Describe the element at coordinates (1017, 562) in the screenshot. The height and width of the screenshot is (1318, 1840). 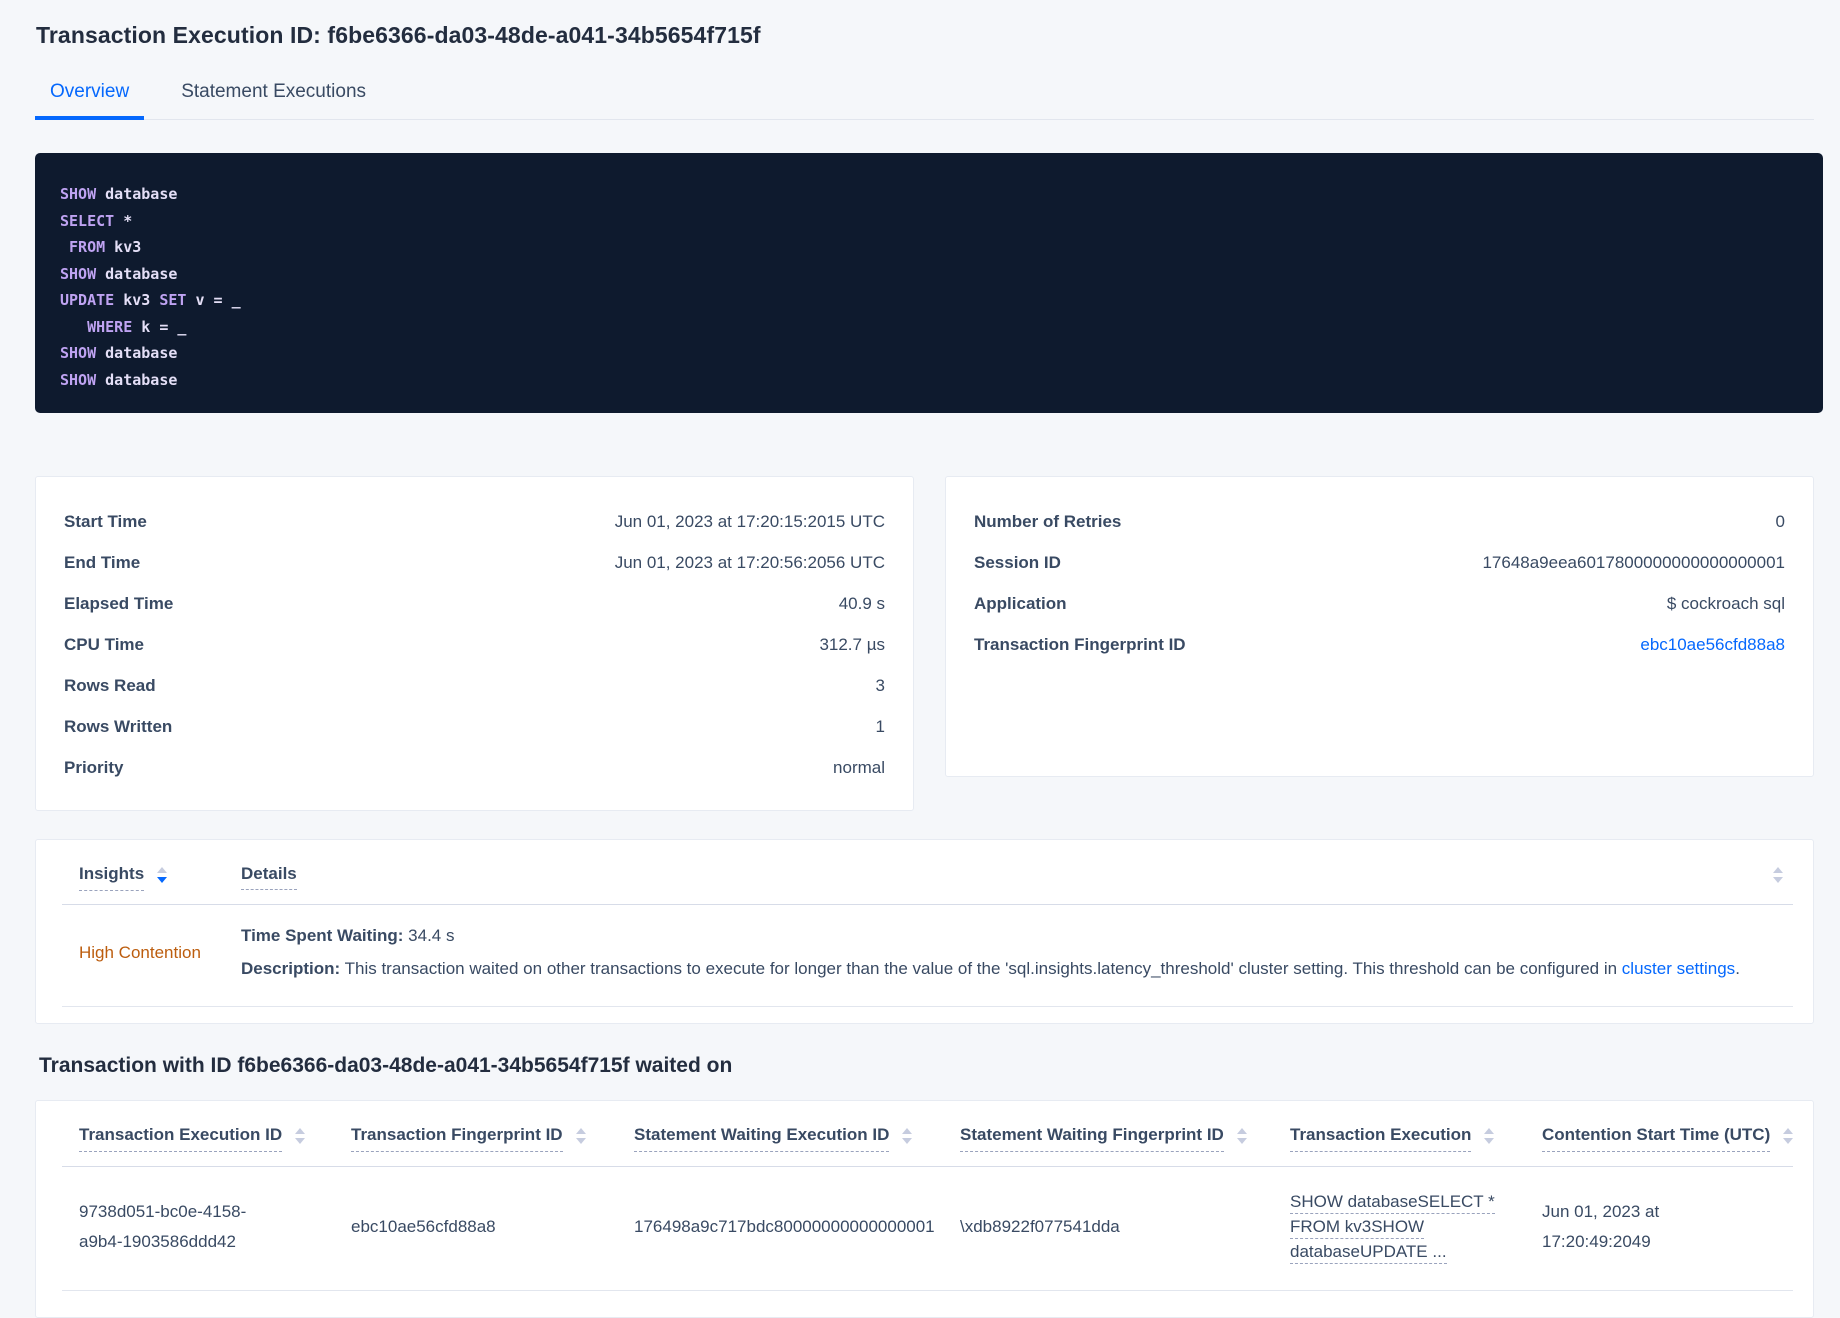
I see `stat-label: Session ID` at that location.